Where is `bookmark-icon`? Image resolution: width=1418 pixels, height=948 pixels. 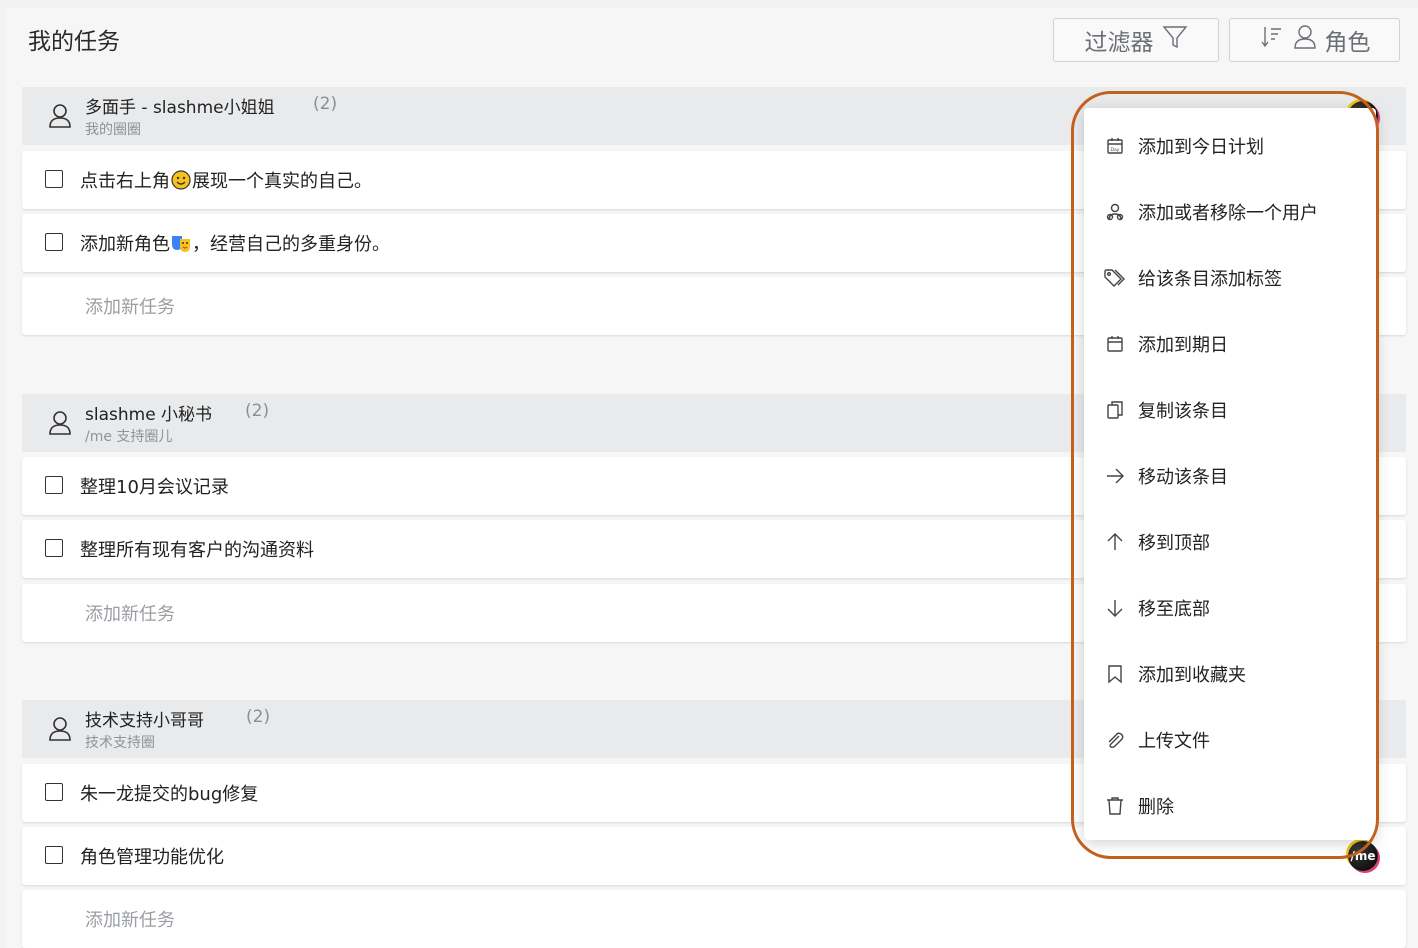 bookmark-icon is located at coordinates (1115, 674).